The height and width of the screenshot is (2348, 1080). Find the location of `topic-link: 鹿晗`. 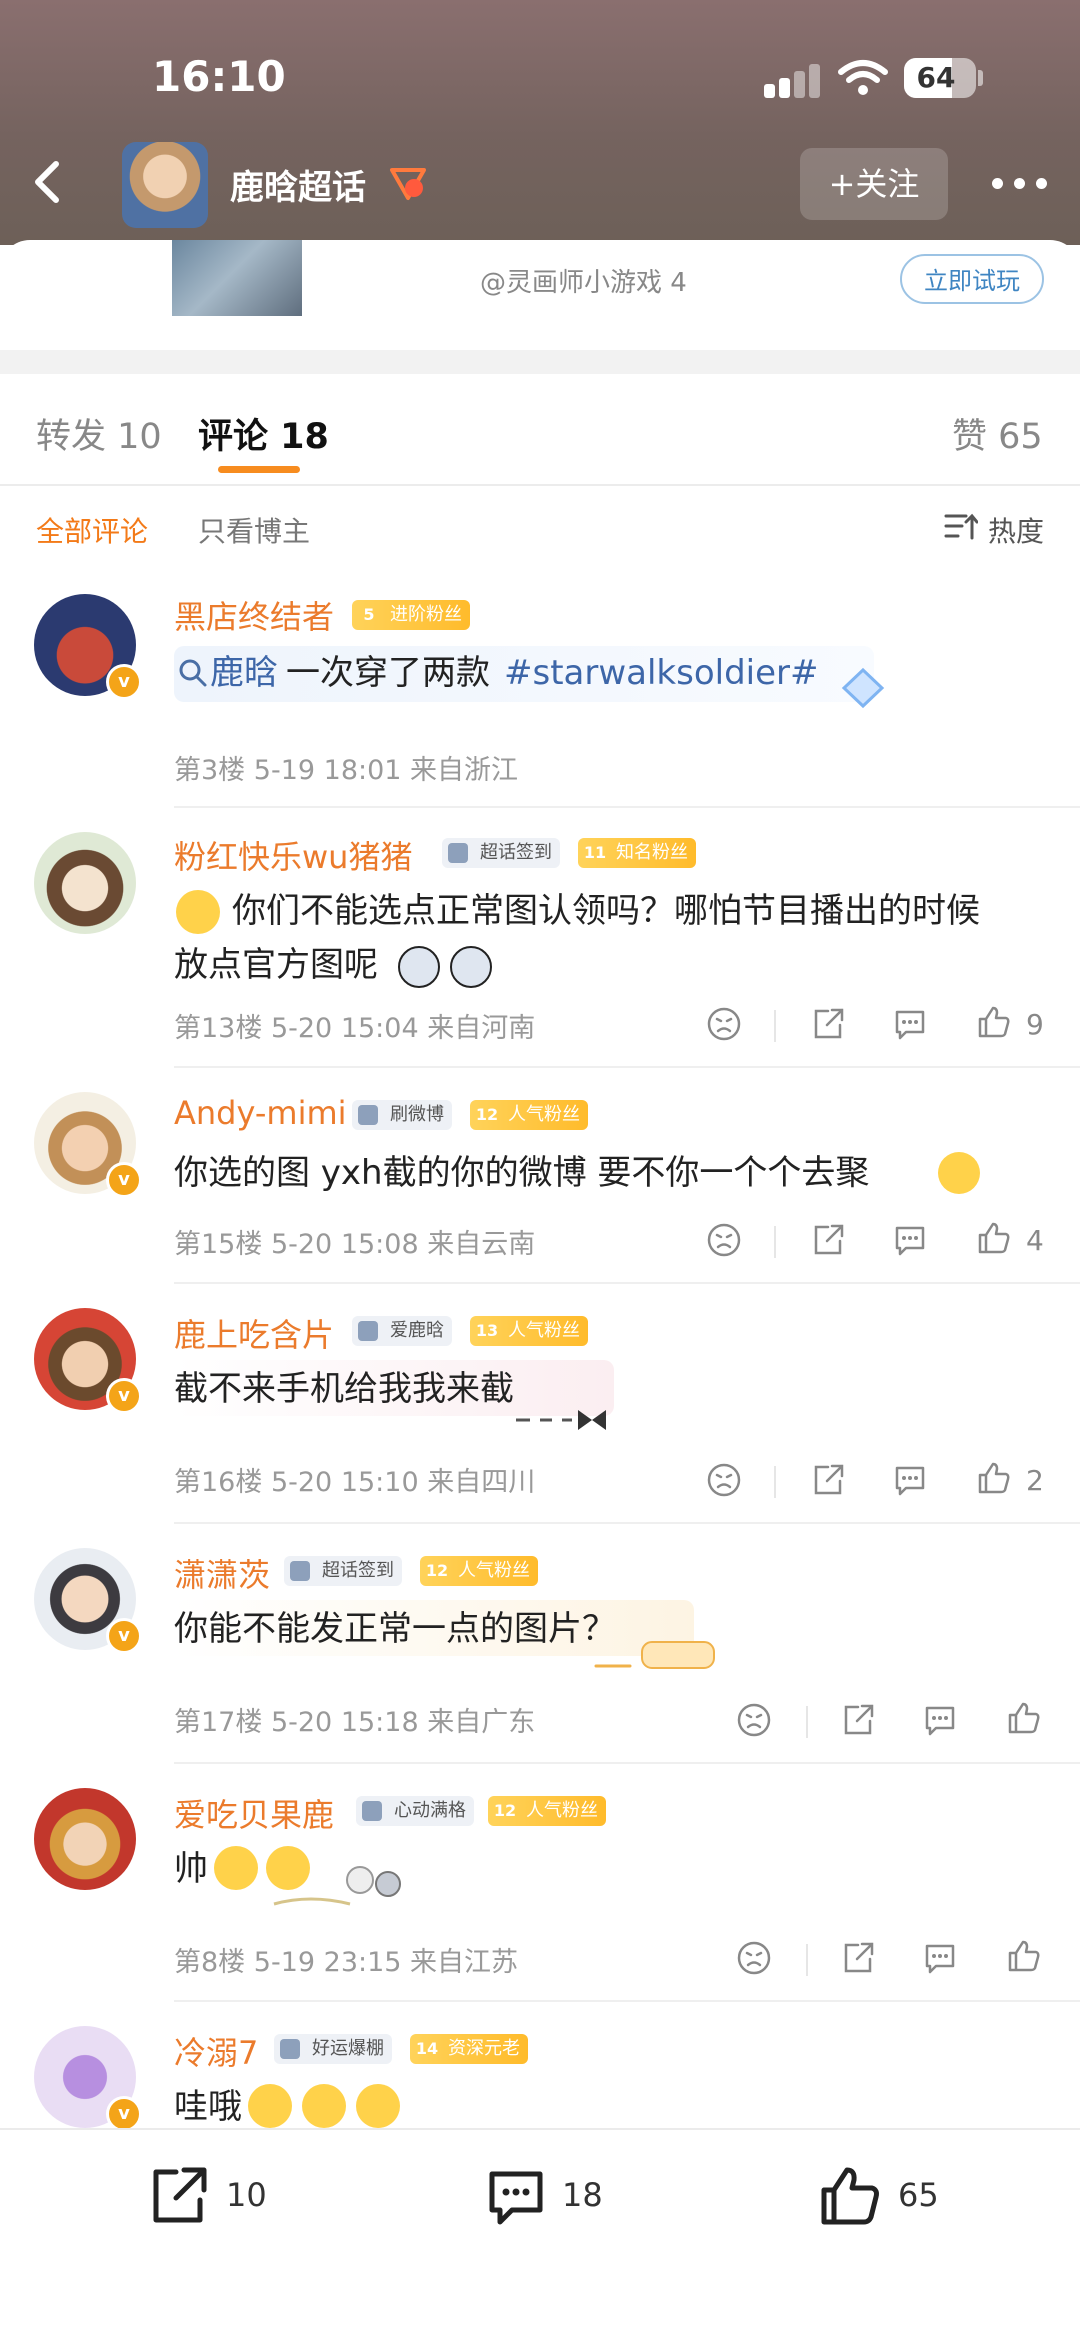

topic-link: 鹿晗 is located at coordinates (244, 673).